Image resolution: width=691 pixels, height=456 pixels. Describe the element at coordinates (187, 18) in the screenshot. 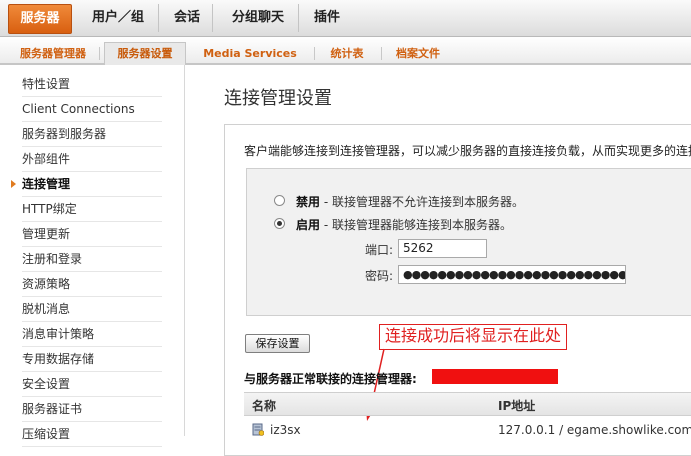

I see `tab-sessions: 会话` at that location.